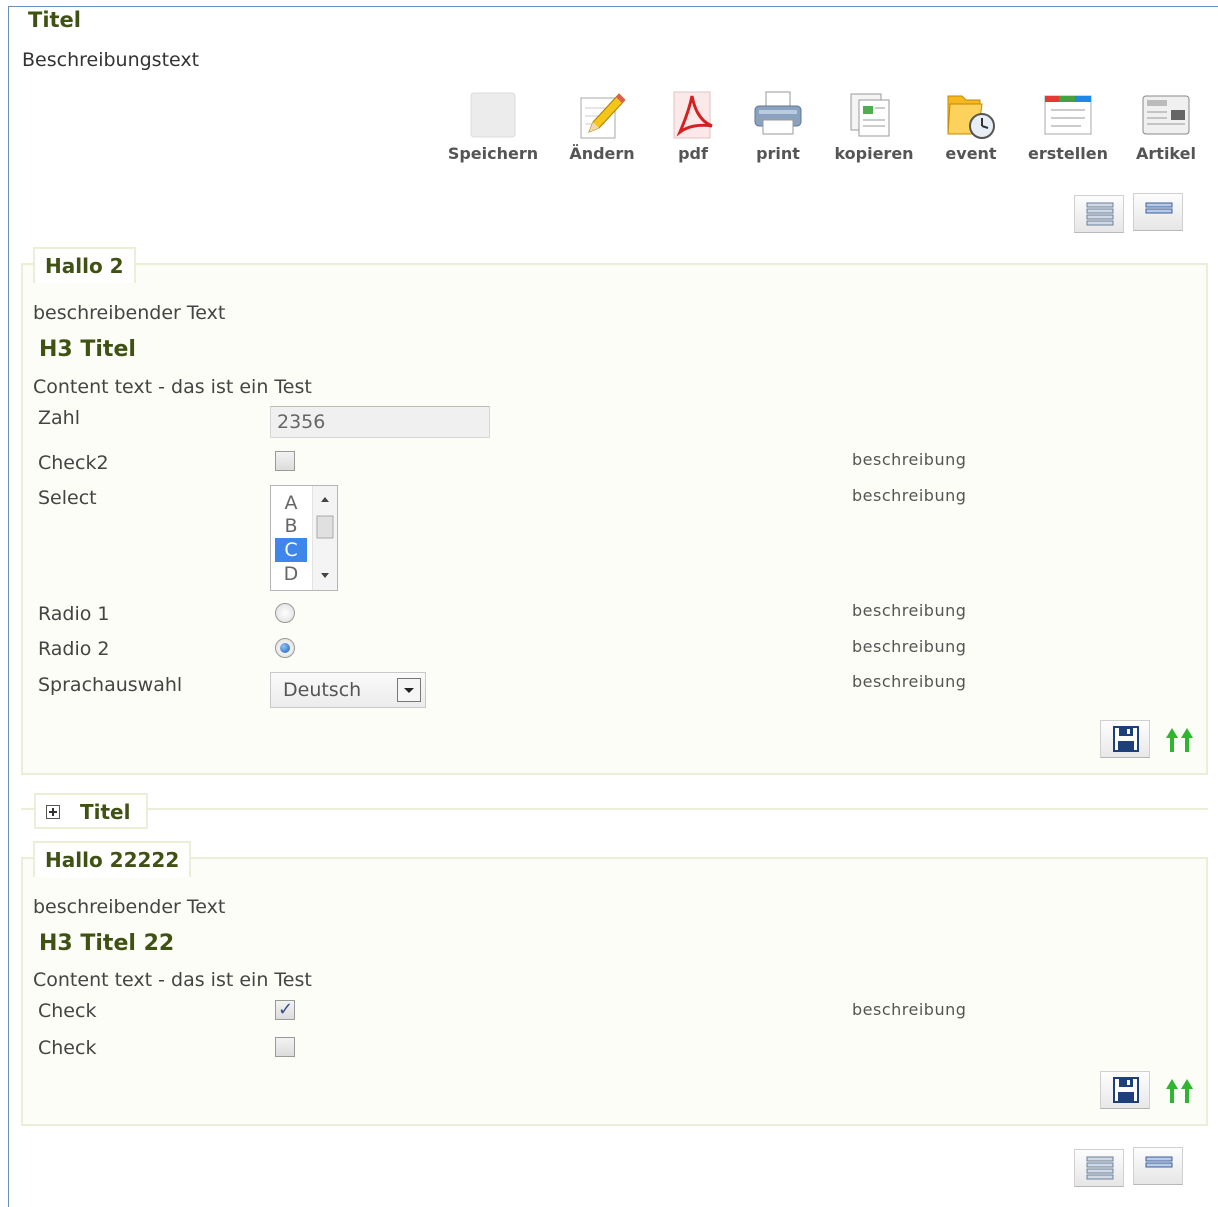  I want to click on copy-toolbar-button: kopieren, so click(874, 128).